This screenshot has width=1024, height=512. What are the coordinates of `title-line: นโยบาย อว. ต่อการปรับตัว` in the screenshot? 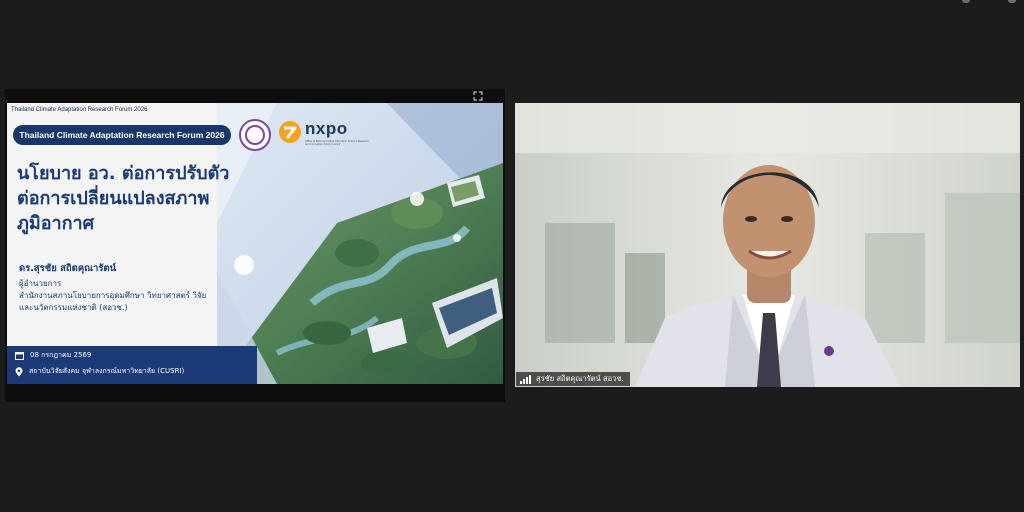 It's located at (123, 173).